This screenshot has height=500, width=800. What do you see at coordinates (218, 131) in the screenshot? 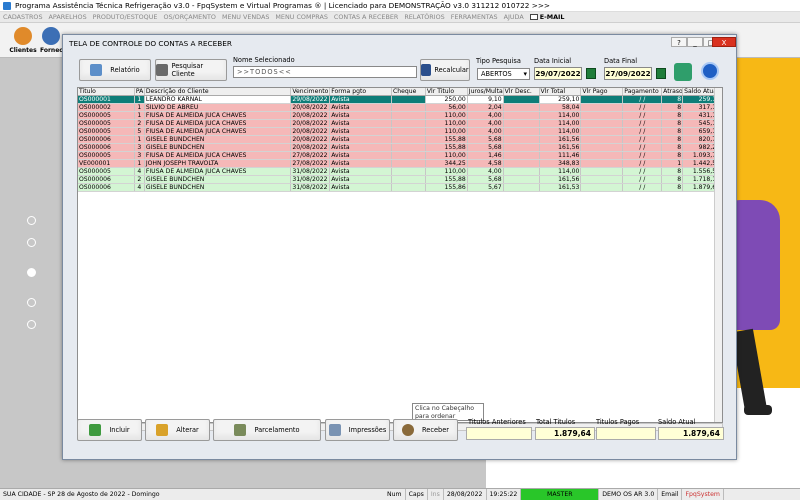
I see `table-cell: FIUSA DE ALMEIDA JUCA CHAVES` at bounding box center [218, 131].